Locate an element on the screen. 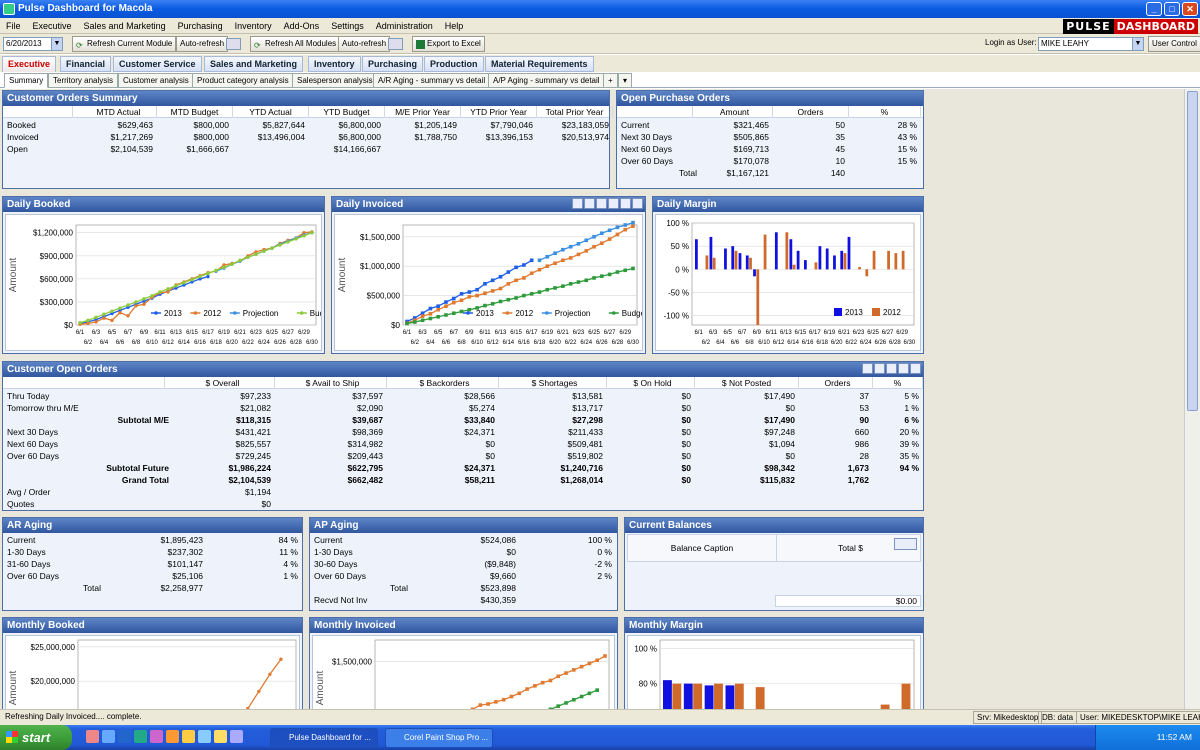 This screenshot has width=1200, height=750. auto-refresh-interval-icon is located at coordinates (233, 44).